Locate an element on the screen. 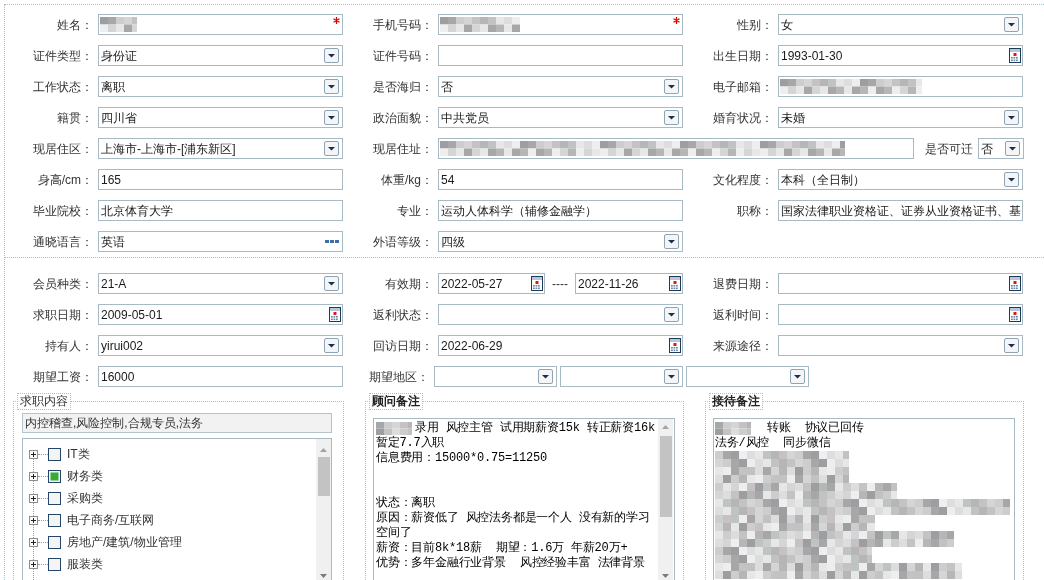 The width and height of the screenshot is (1044, 580). group-title: 接待备注 is located at coordinates (736, 401).